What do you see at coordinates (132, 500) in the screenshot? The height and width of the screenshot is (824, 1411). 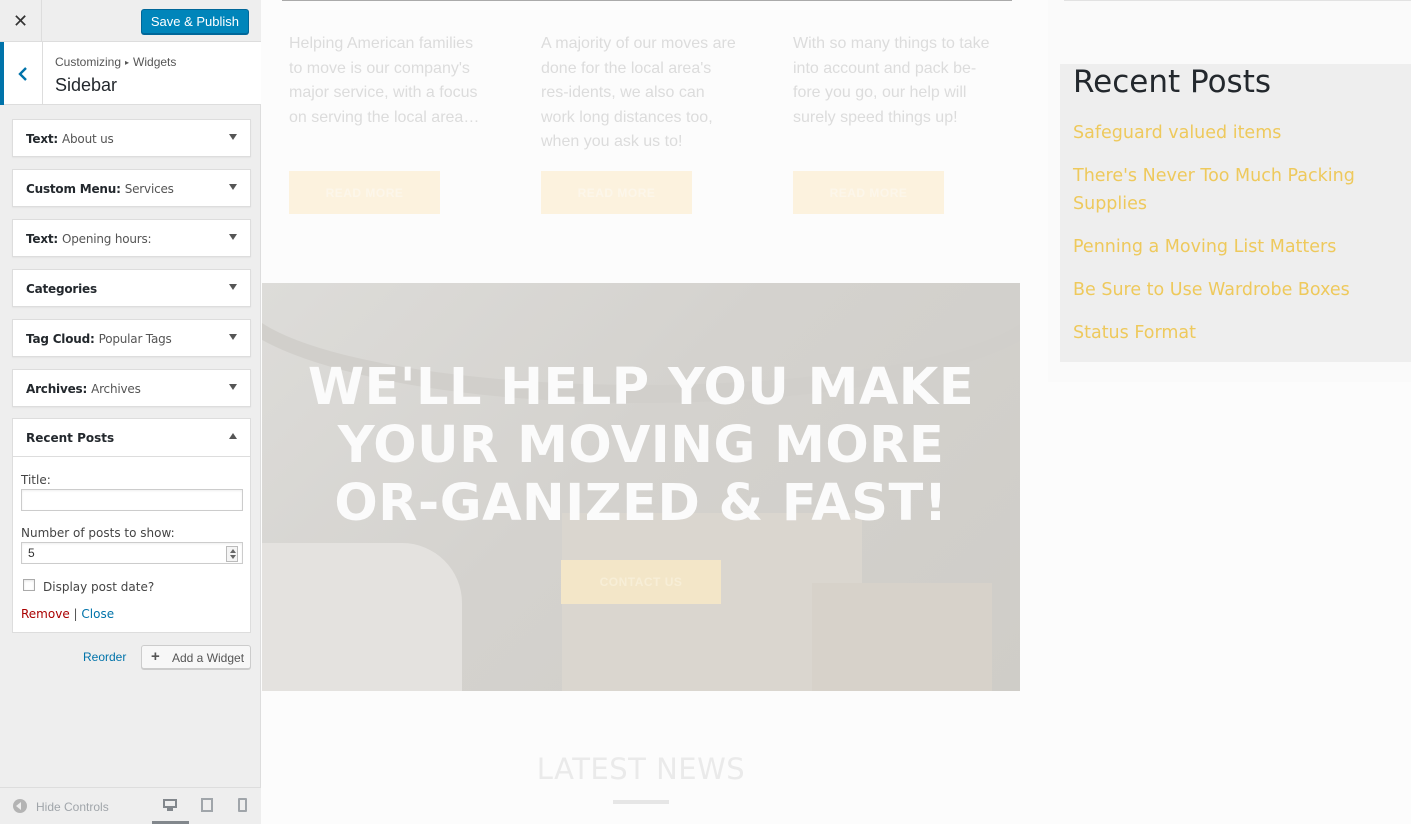 I see `title-input` at bounding box center [132, 500].